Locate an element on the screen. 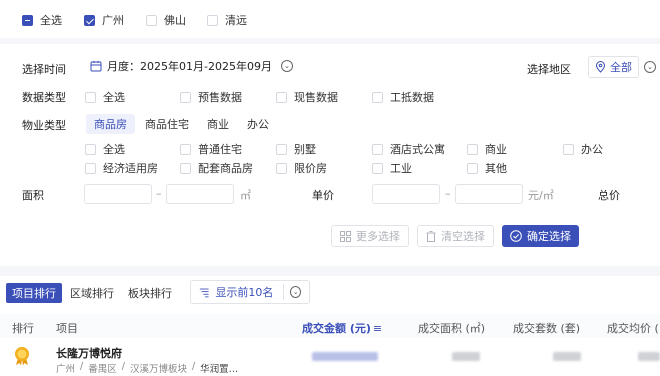 The height and width of the screenshot is (376, 660). sort-list-icon is located at coordinates (204, 292).